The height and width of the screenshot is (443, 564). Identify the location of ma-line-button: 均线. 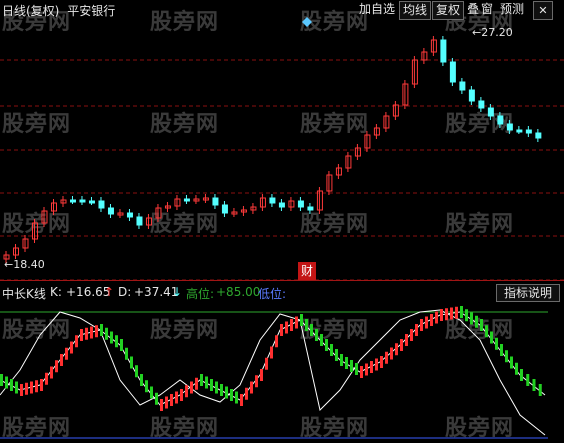
(415, 10).